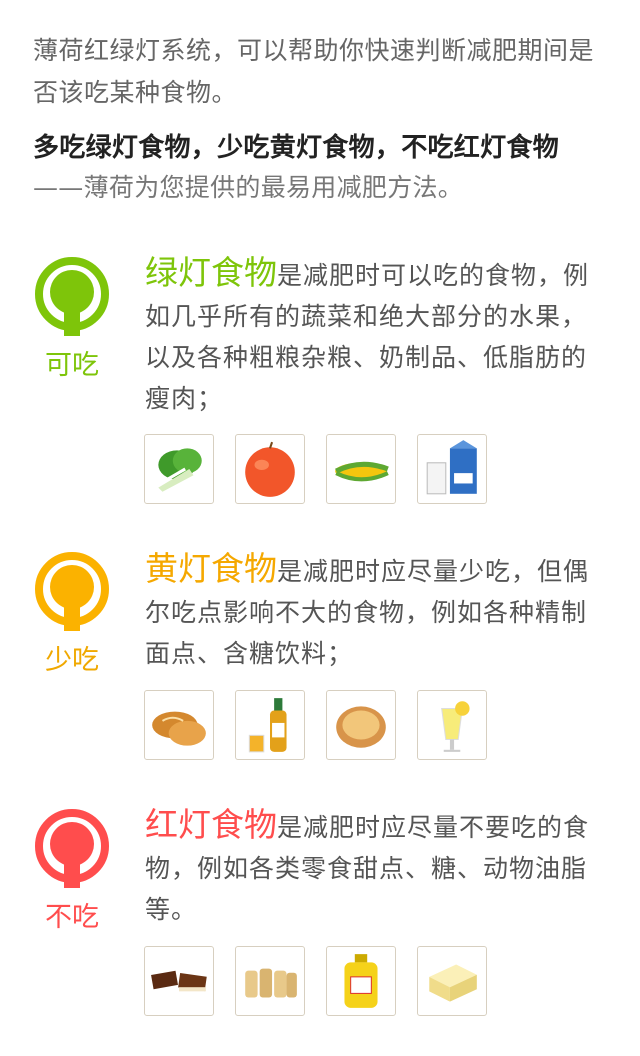 This screenshot has width=640, height=1056. I want to click on yellow-light-label: 少吃, so click(72, 660).